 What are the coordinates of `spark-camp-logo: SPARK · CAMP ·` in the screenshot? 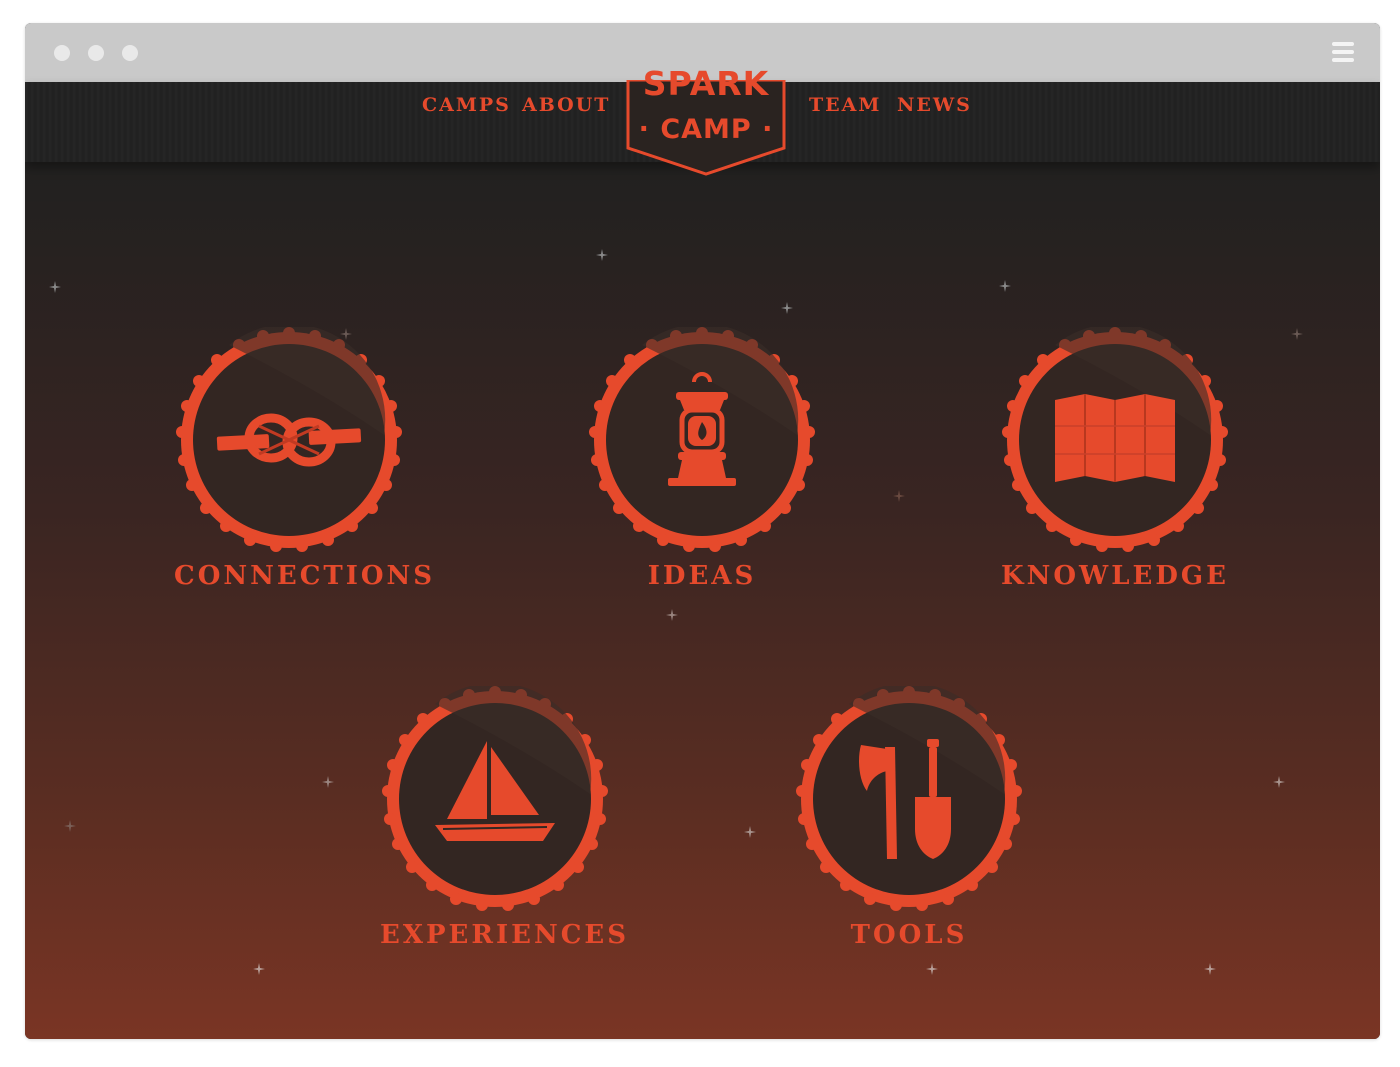 It's located at (706, 120).